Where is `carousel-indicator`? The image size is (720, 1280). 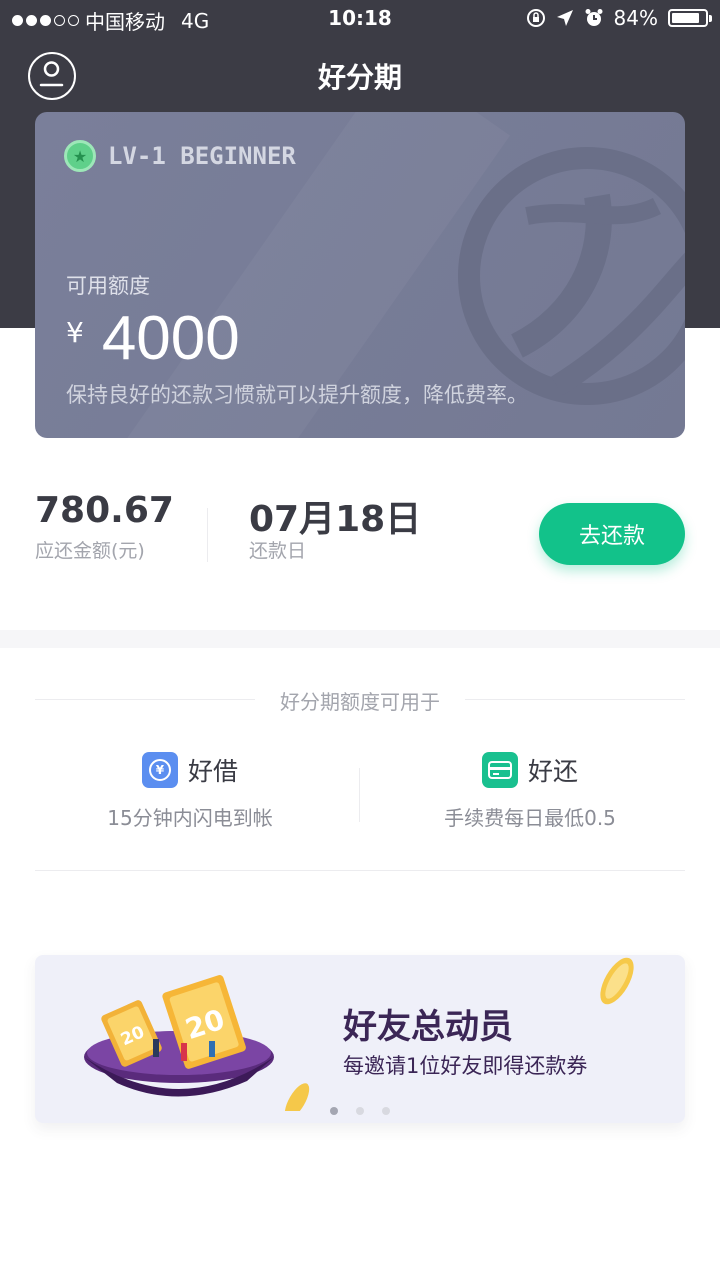
carousel-indicator is located at coordinates (360, 1111).